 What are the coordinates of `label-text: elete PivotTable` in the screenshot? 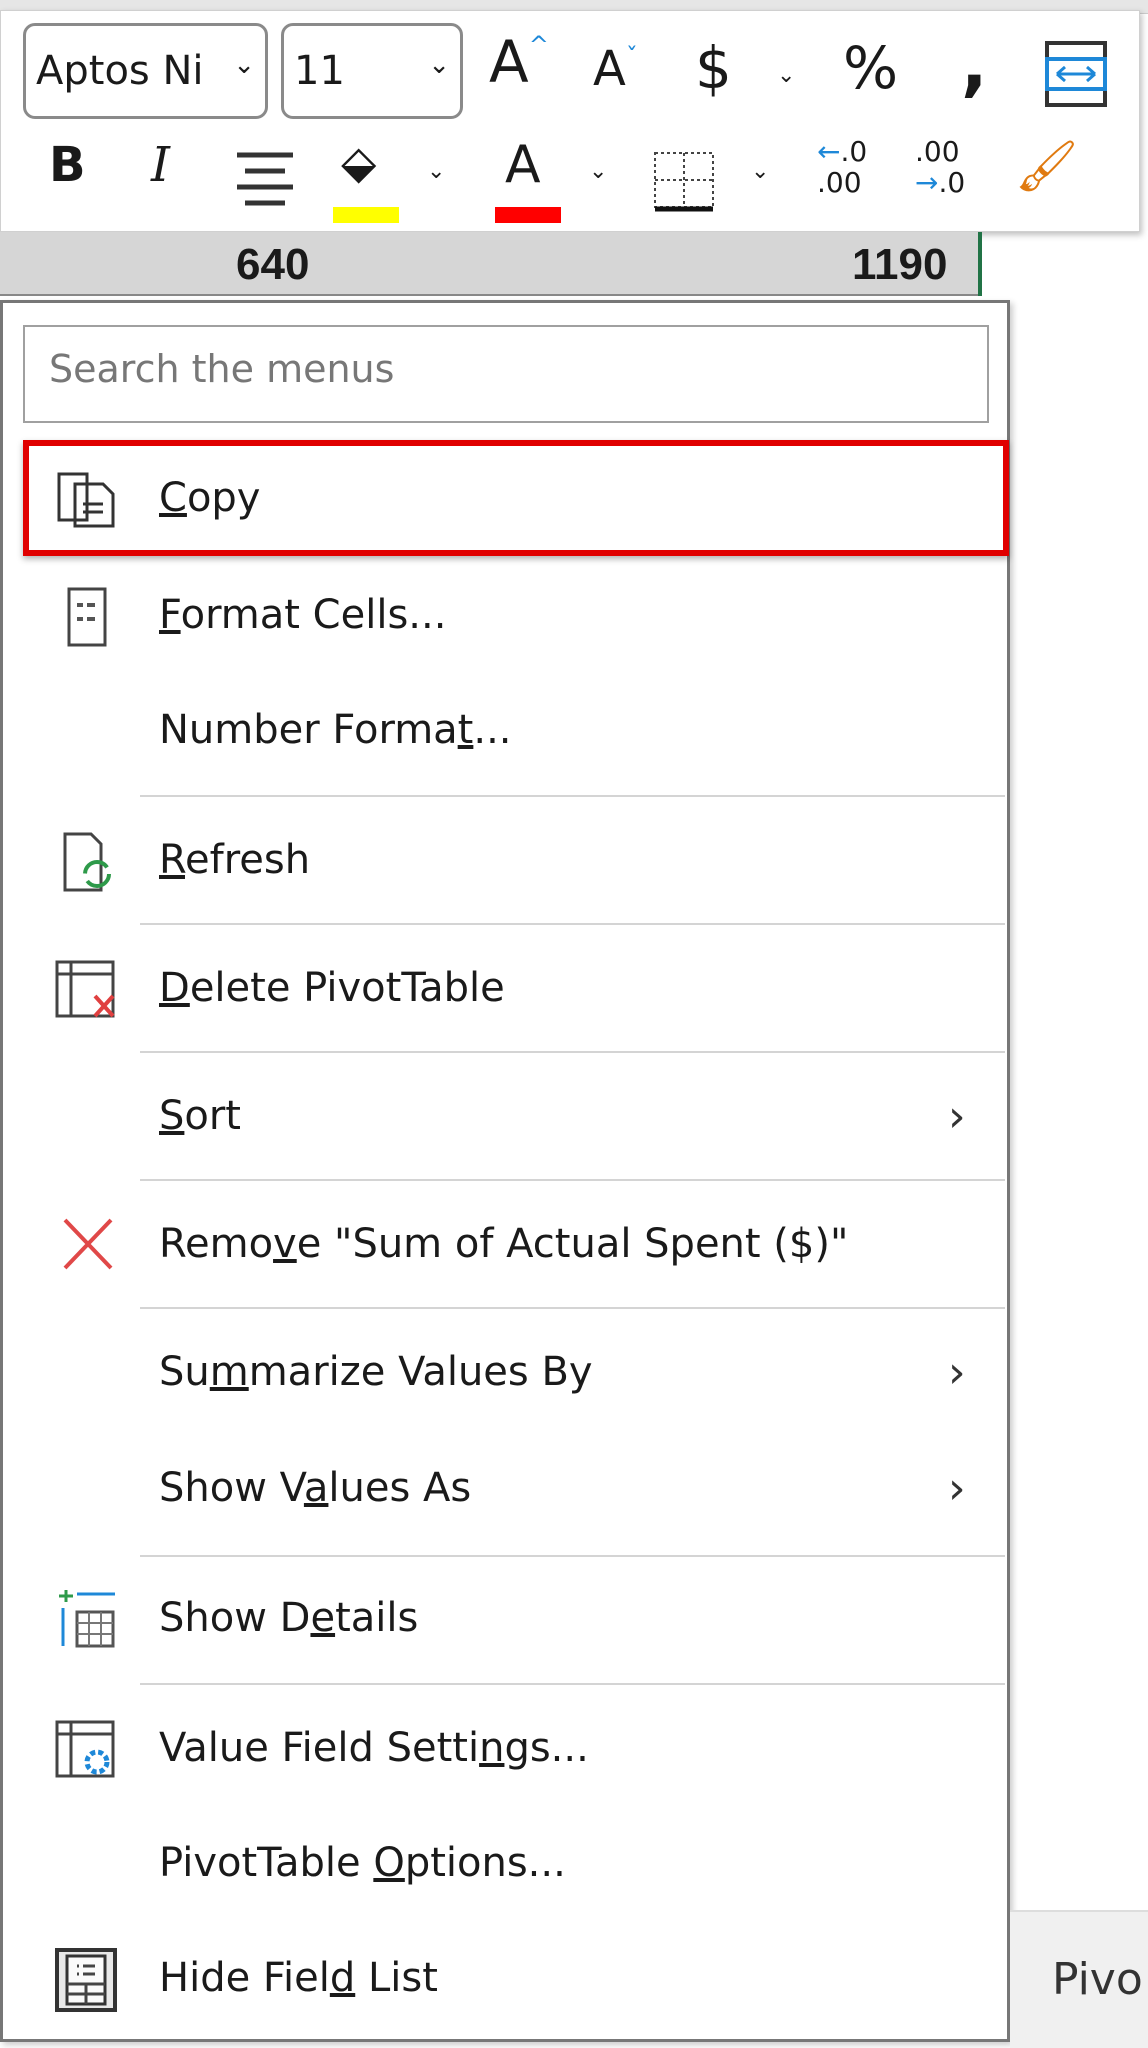 It's located at (347, 988).